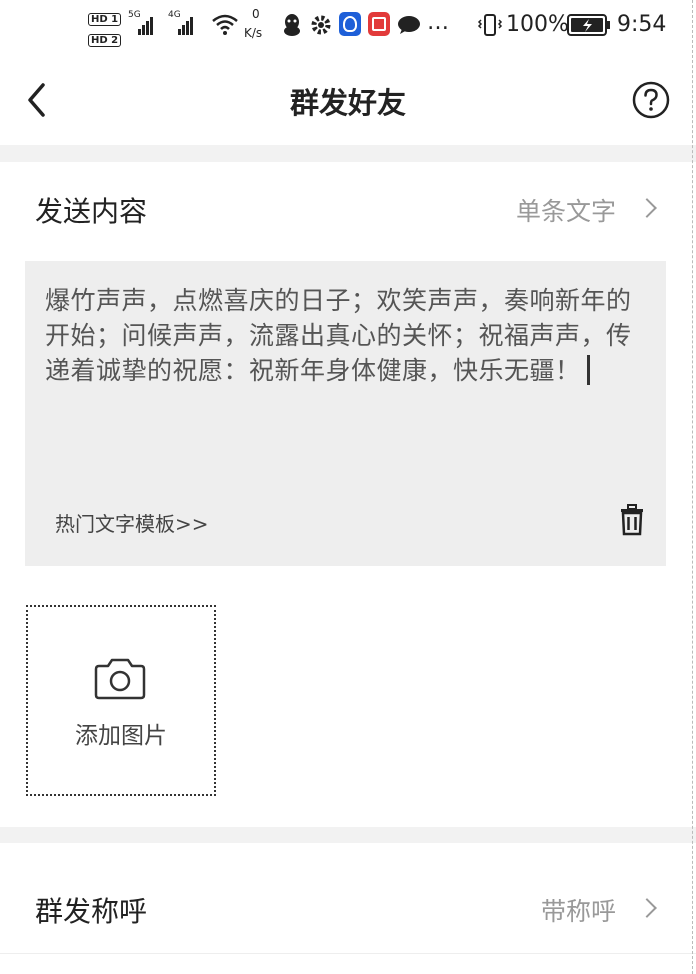 This screenshot has height=974, width=696. What do you see at coordinates (132, 522) in the screenshot?
I see `hot-template-link: 热门文字模板>>` at bounding box center [132, 522].